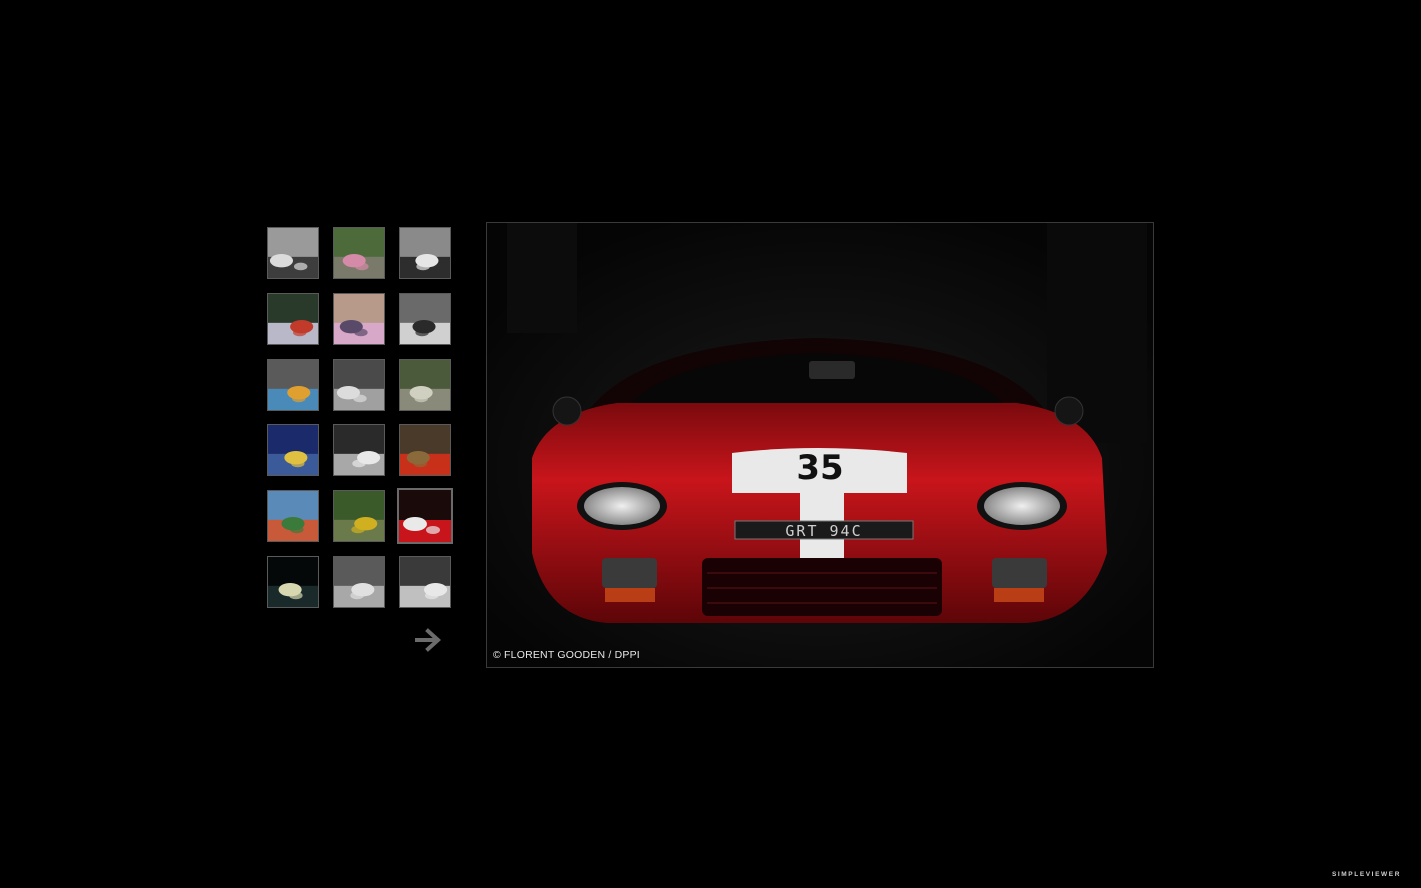  I want to click on thumb-red-car-blur, so click(425, 450).